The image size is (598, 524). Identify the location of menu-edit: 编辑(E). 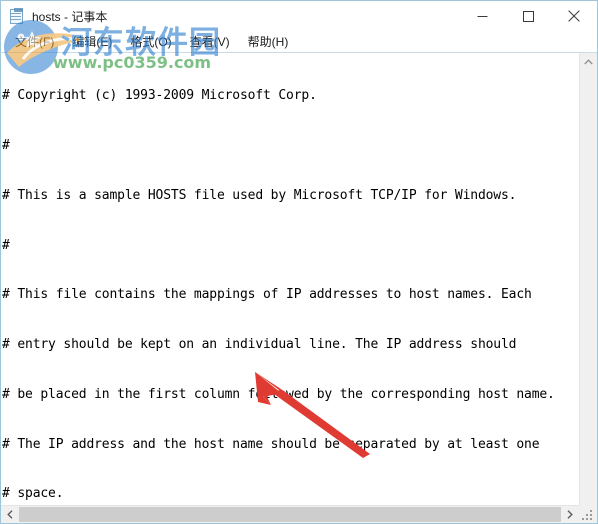
(92, 42).